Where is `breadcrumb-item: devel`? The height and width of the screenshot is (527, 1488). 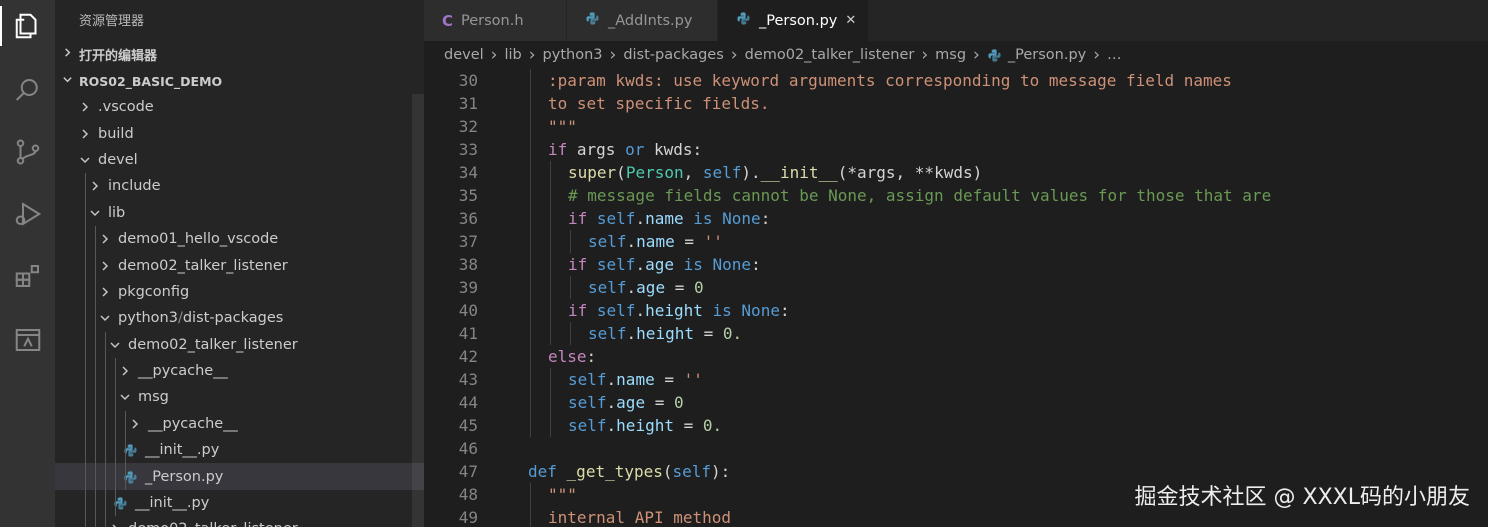
breadcrumb-item: devel is located at coordinates (464, 55).